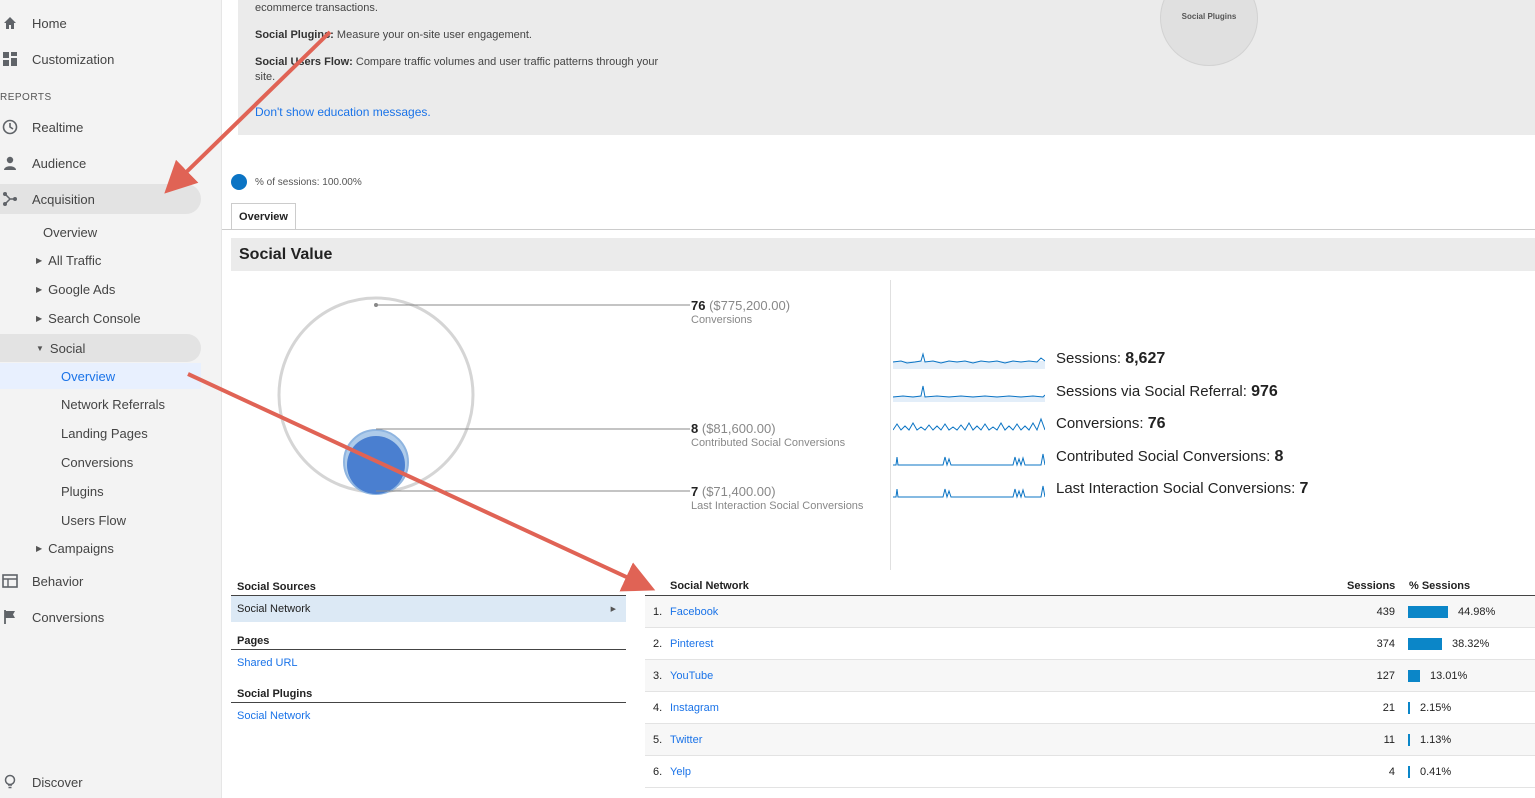  I want to click on dont-show-education-link: Don't show education messages., so click(343, 112).